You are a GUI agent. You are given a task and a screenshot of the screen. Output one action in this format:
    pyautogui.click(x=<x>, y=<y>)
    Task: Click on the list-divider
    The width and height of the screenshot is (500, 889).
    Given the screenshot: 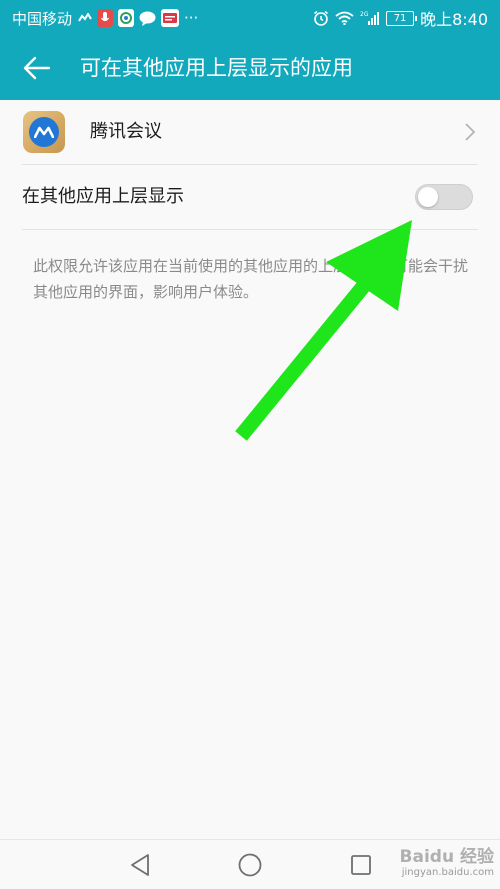 What is the action you would take?
    pyautogui.click(x=250, y=229)
    